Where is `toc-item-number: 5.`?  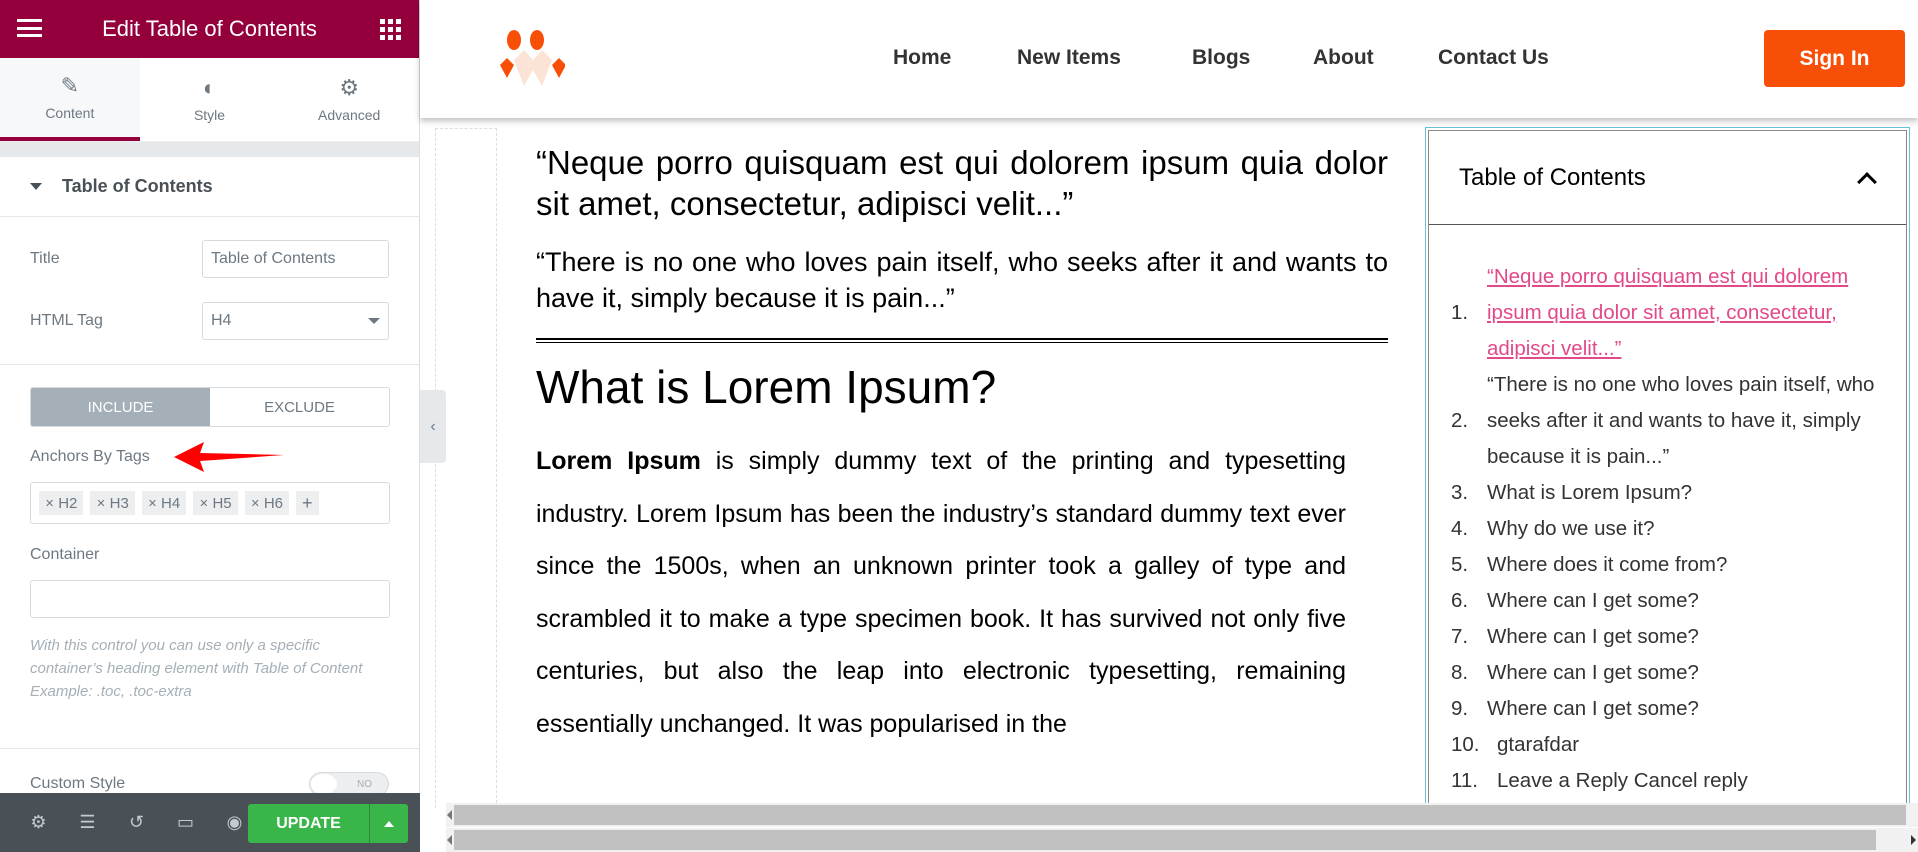 toc-item-number: 5. is located at coordinates (1460, 564).